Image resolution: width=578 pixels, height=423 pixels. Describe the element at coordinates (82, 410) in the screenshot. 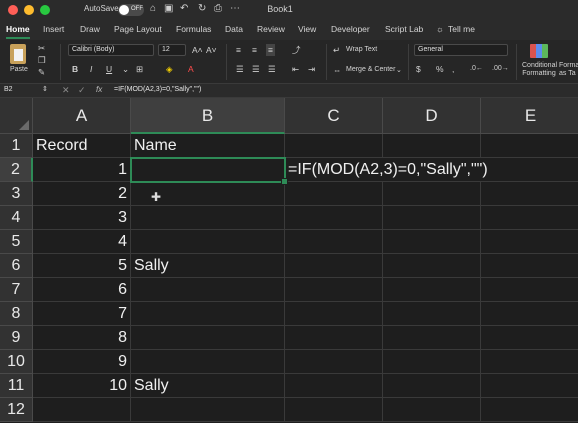

I see `cell-a12` at that location.